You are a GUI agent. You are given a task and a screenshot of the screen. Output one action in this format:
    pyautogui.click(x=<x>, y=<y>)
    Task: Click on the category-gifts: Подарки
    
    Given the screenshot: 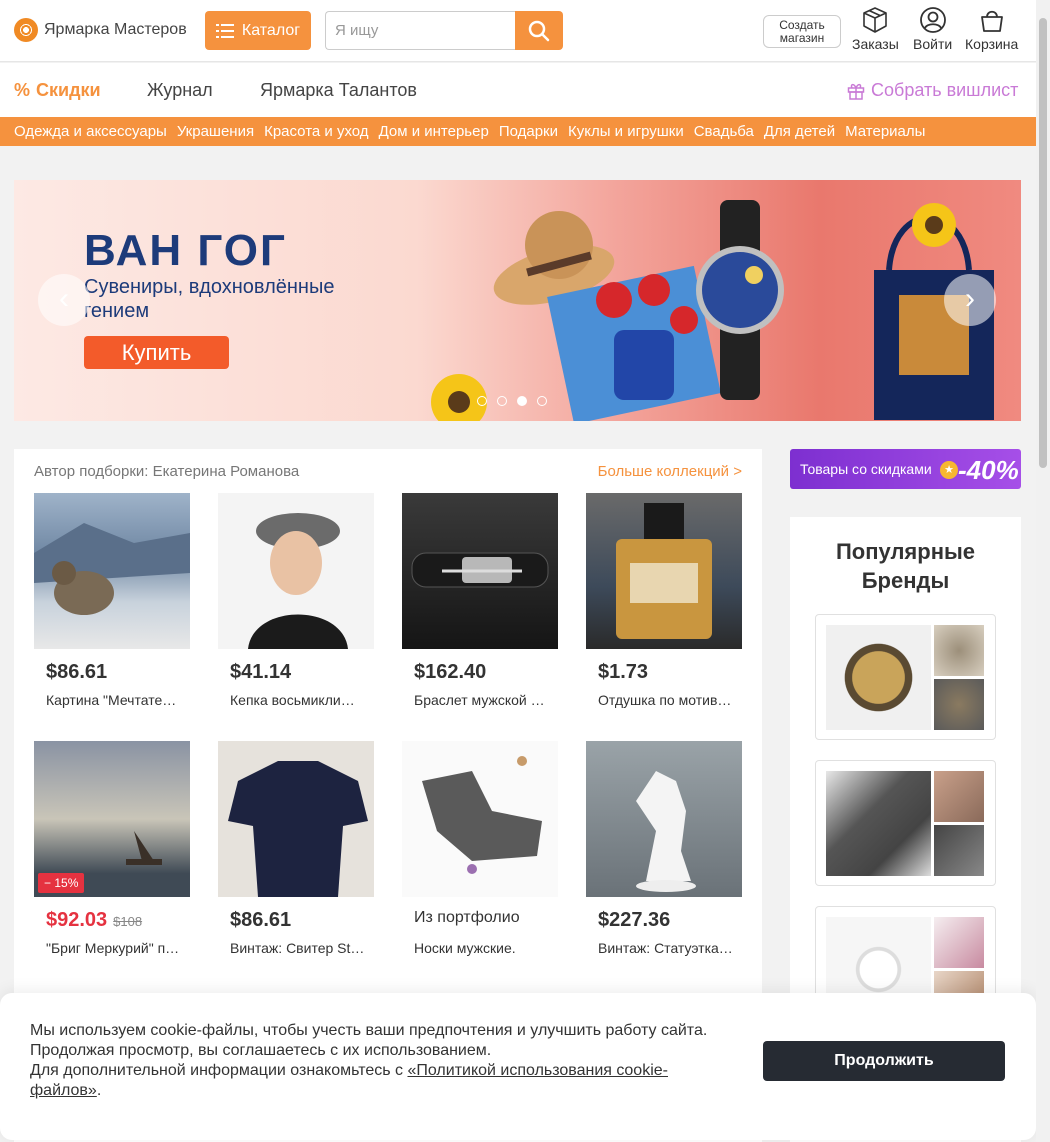 What is the action you would take?
    pyautogui.click(x=528, y=131)
    